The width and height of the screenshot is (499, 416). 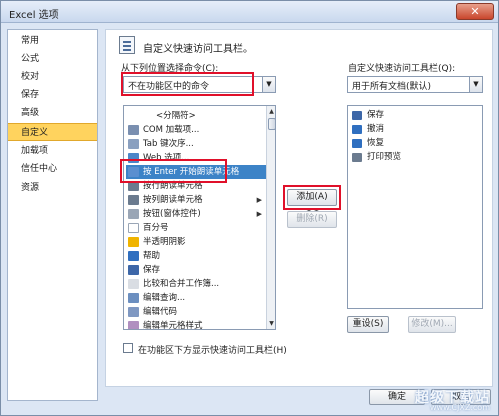 What do you see at coordinates (133, 200) in the screenshot?
I see `speak-by-columns-icon` at bounding box center [133, 200].